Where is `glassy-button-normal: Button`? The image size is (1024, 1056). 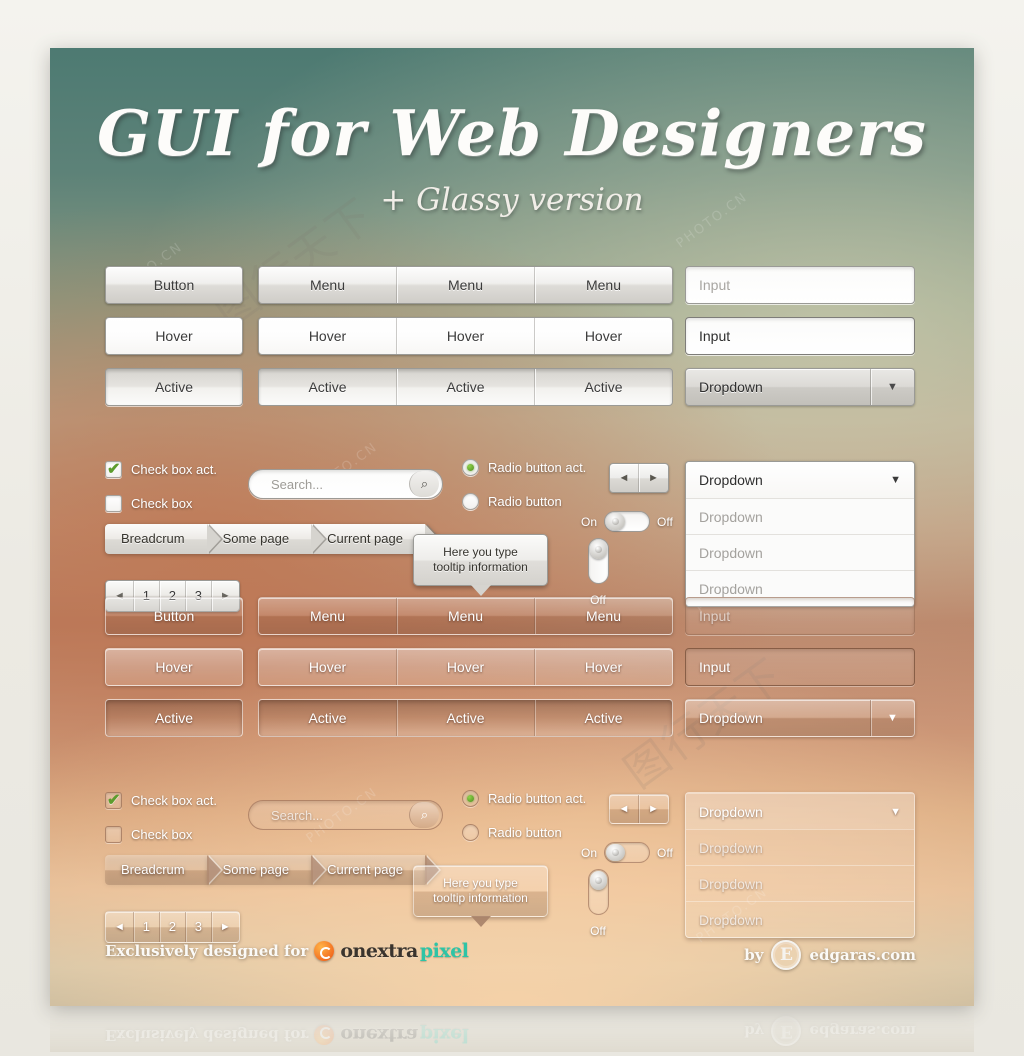 glassy-button-normal: Button is located at coordinates (174, 616).